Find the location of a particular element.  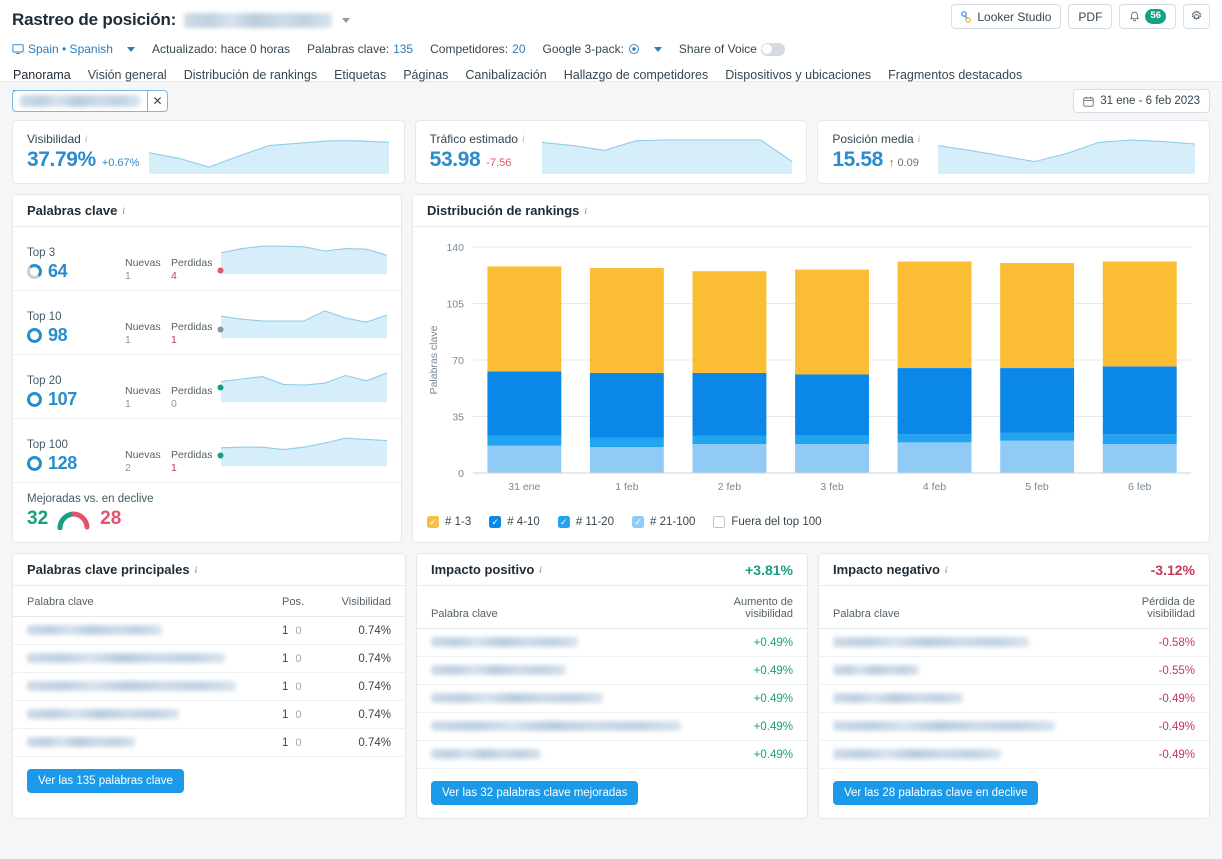

table-row: -0.58% is located at coordinates (1014, 642).